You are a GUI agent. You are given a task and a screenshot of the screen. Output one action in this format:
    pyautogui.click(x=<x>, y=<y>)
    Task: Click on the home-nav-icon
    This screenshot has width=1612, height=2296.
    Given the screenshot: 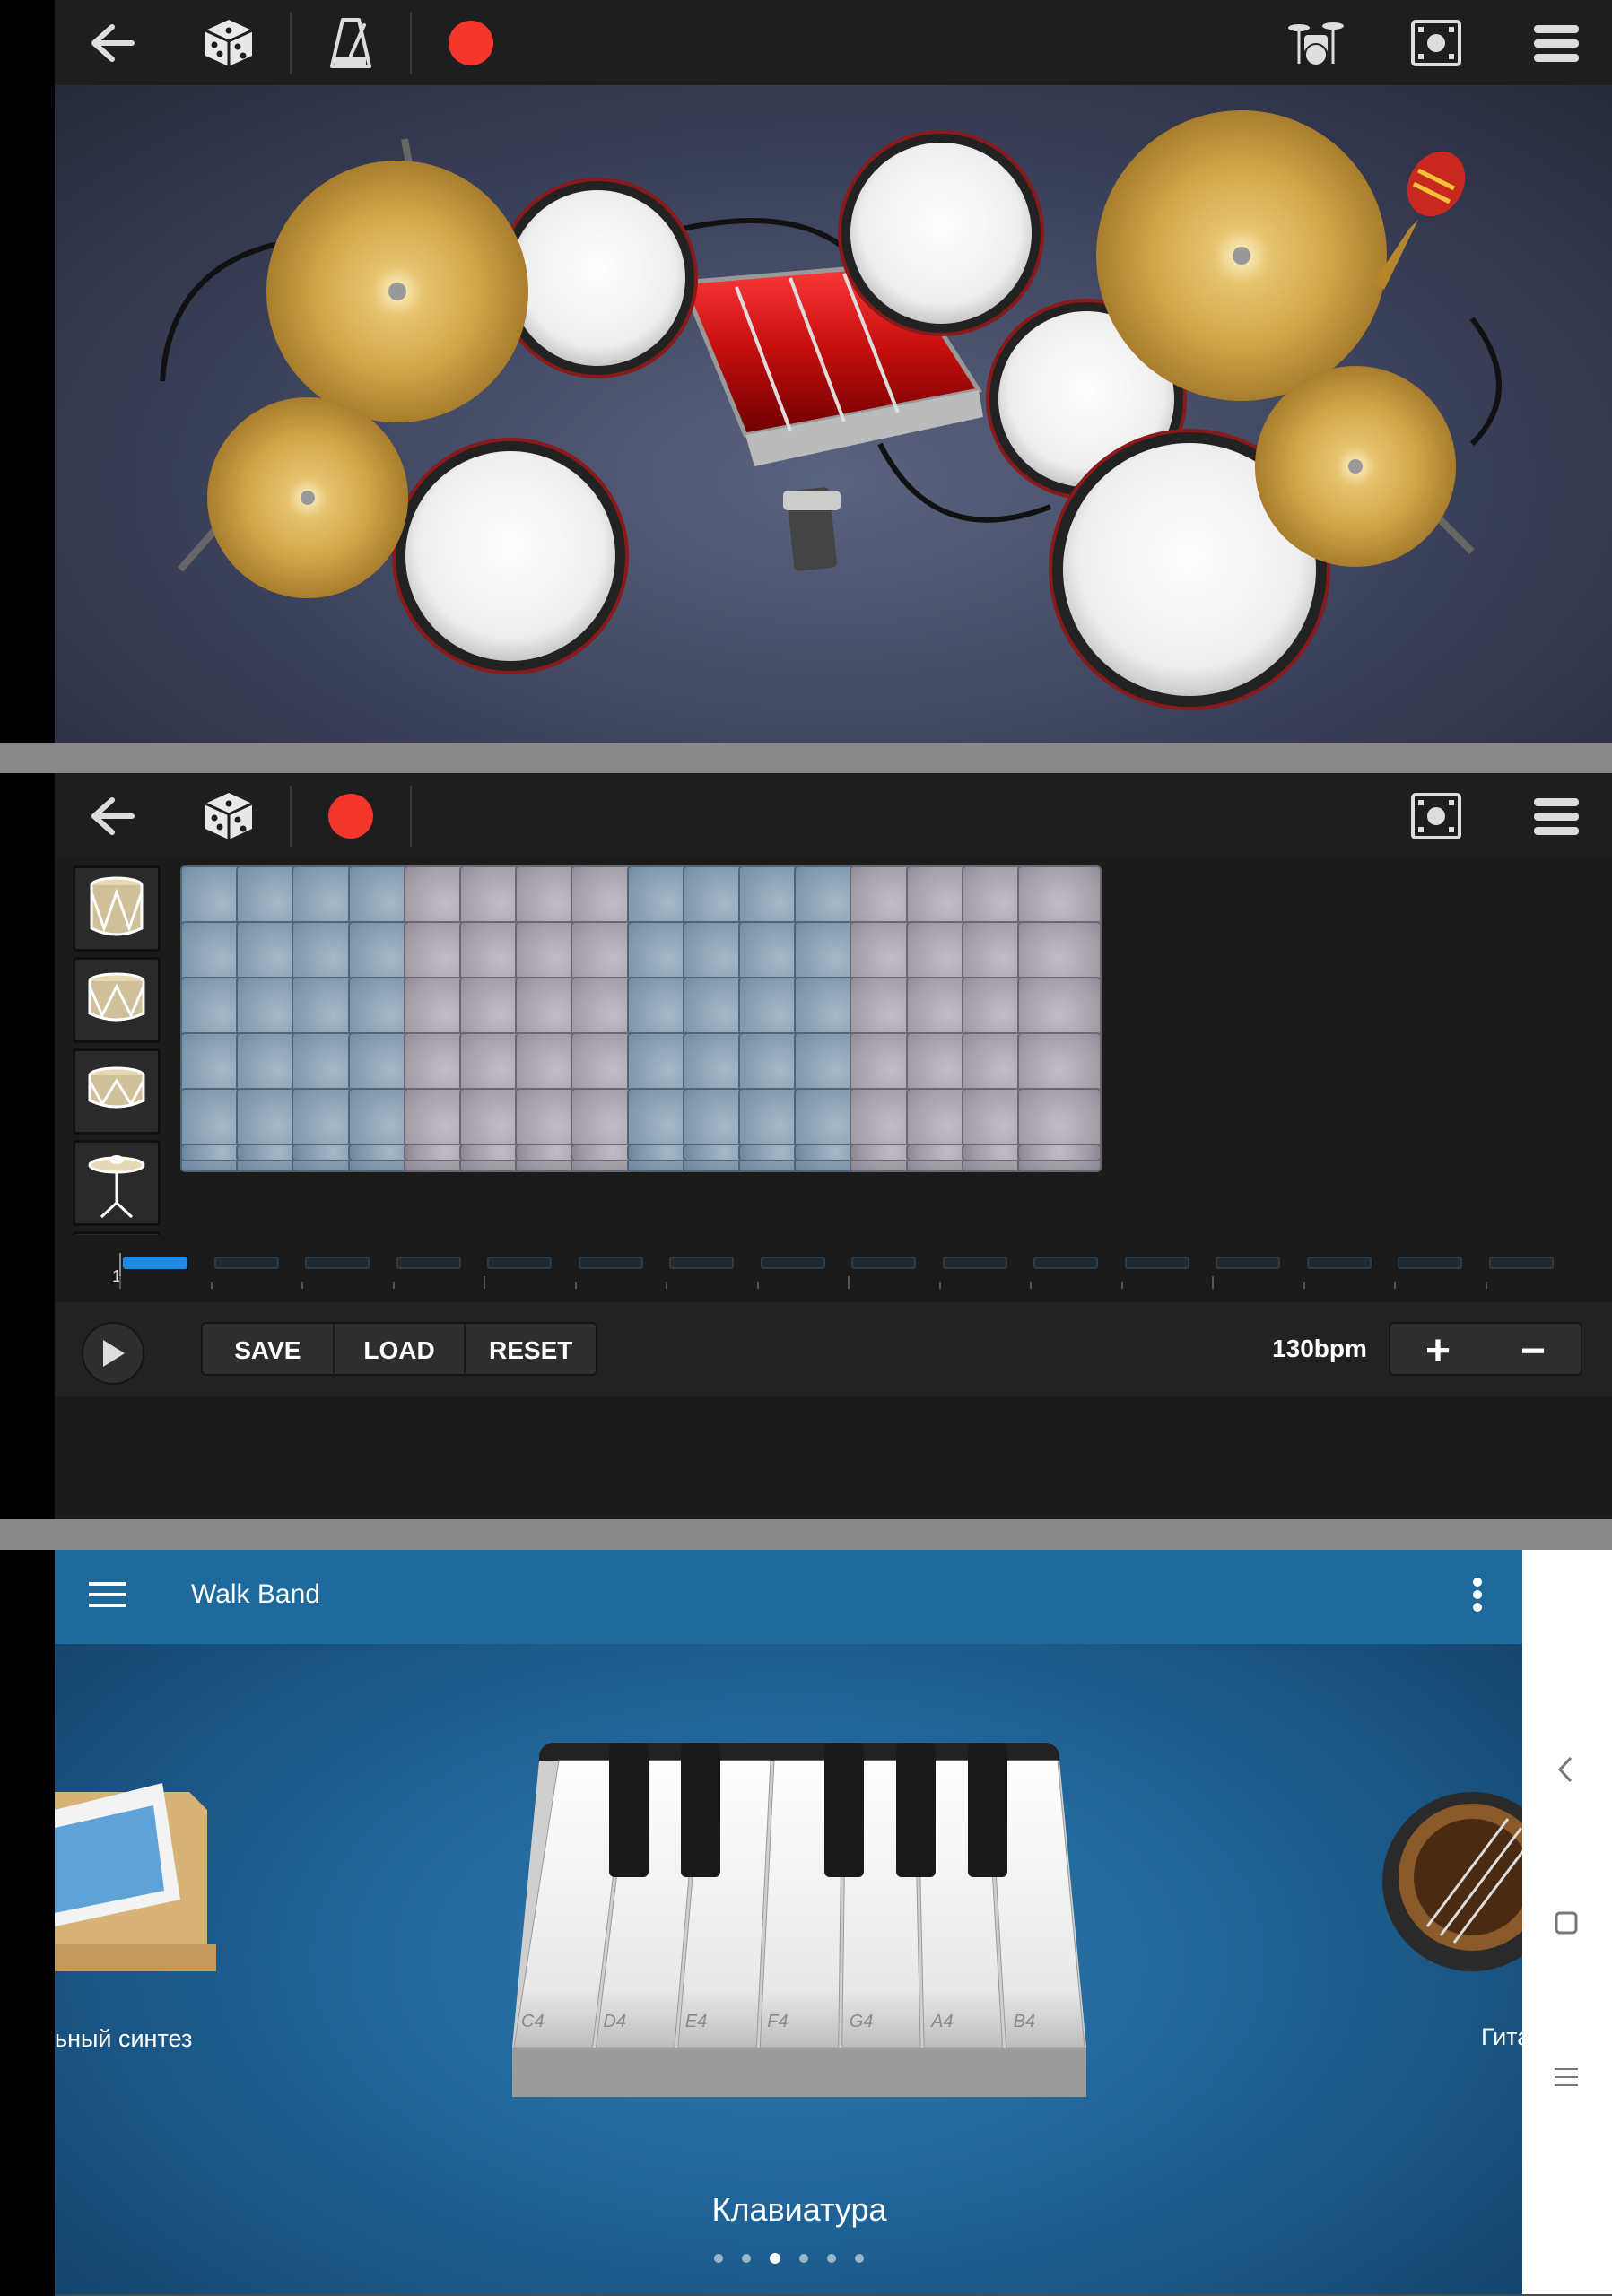 What is the action you would take?
    pyautogui.click(x=1567, y=1925)
    